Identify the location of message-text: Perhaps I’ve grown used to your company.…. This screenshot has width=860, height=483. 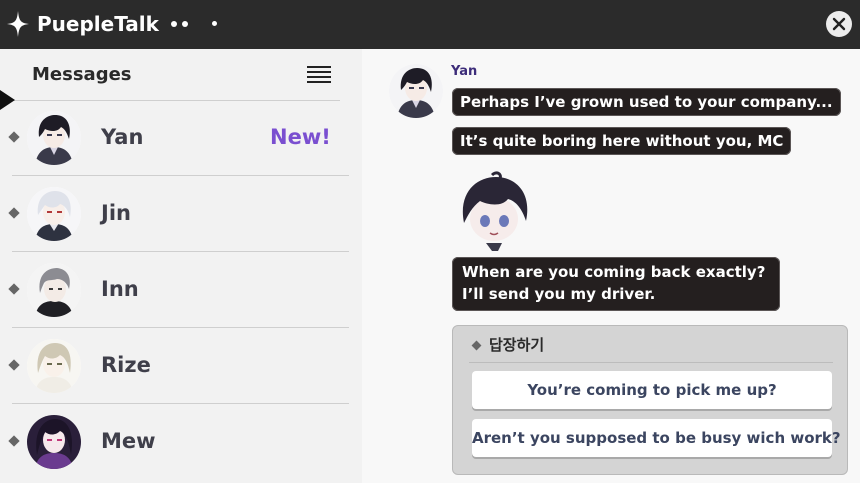
(646, 102).